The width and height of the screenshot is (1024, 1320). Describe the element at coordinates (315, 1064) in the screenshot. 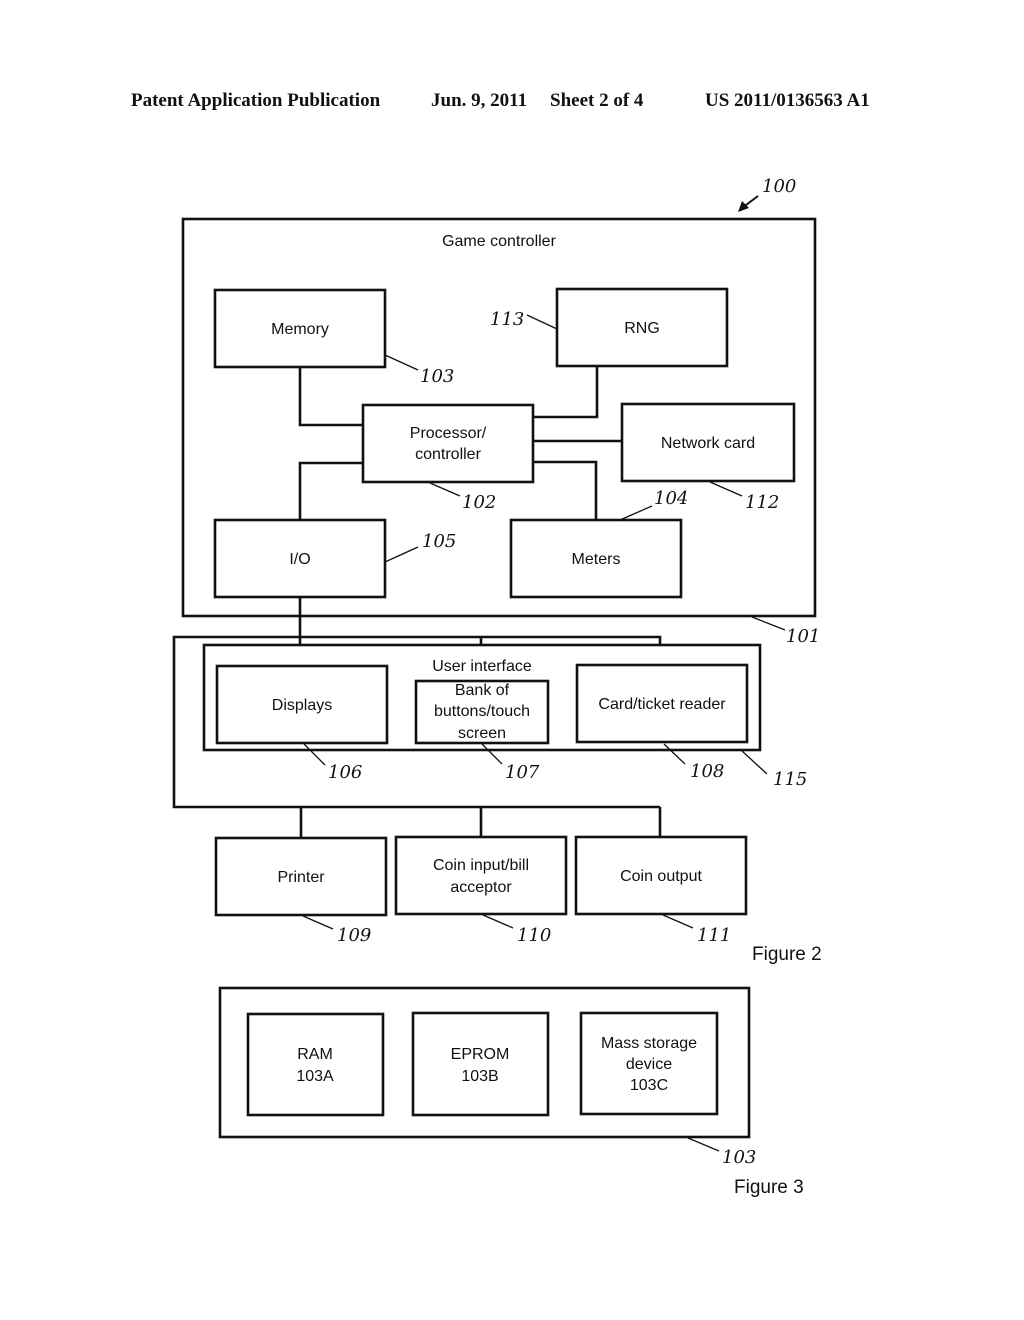

I see `ram-block` at that location.